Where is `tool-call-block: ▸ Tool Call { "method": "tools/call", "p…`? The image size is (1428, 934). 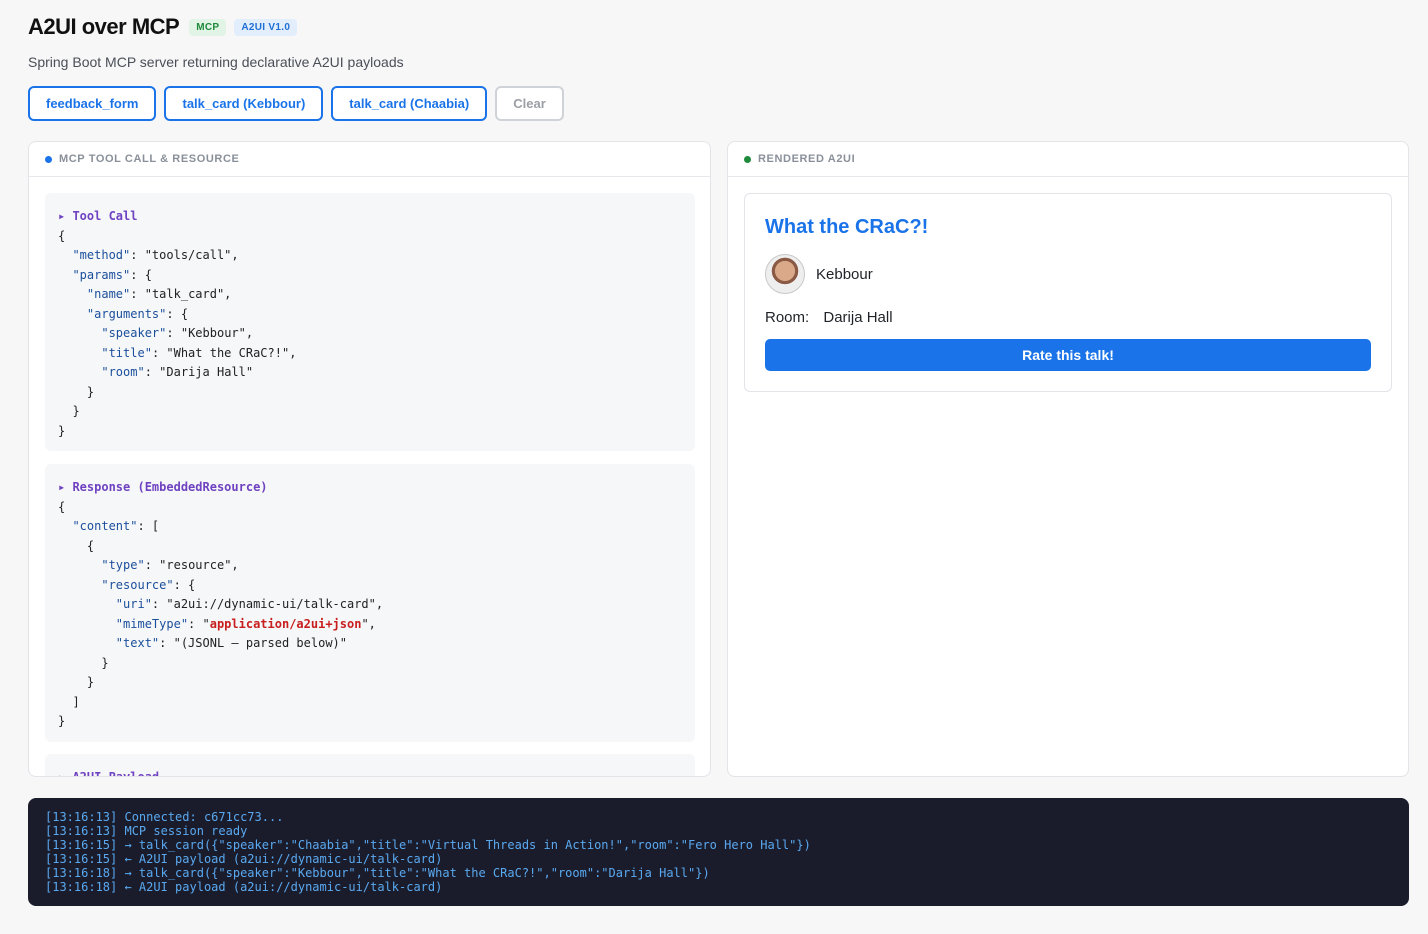 tool-call-block: ▸ Tool Call { "method": "tools/call", "p… is located at coordinates (370, 322).